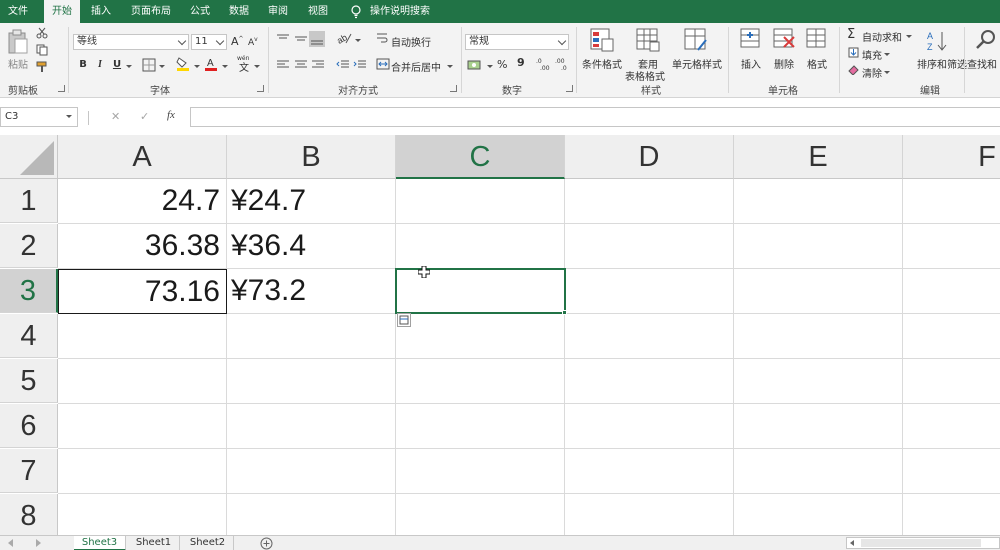 This screenshot has width=1000, height=550. I want to click on cell-b5, so click(311, 381).